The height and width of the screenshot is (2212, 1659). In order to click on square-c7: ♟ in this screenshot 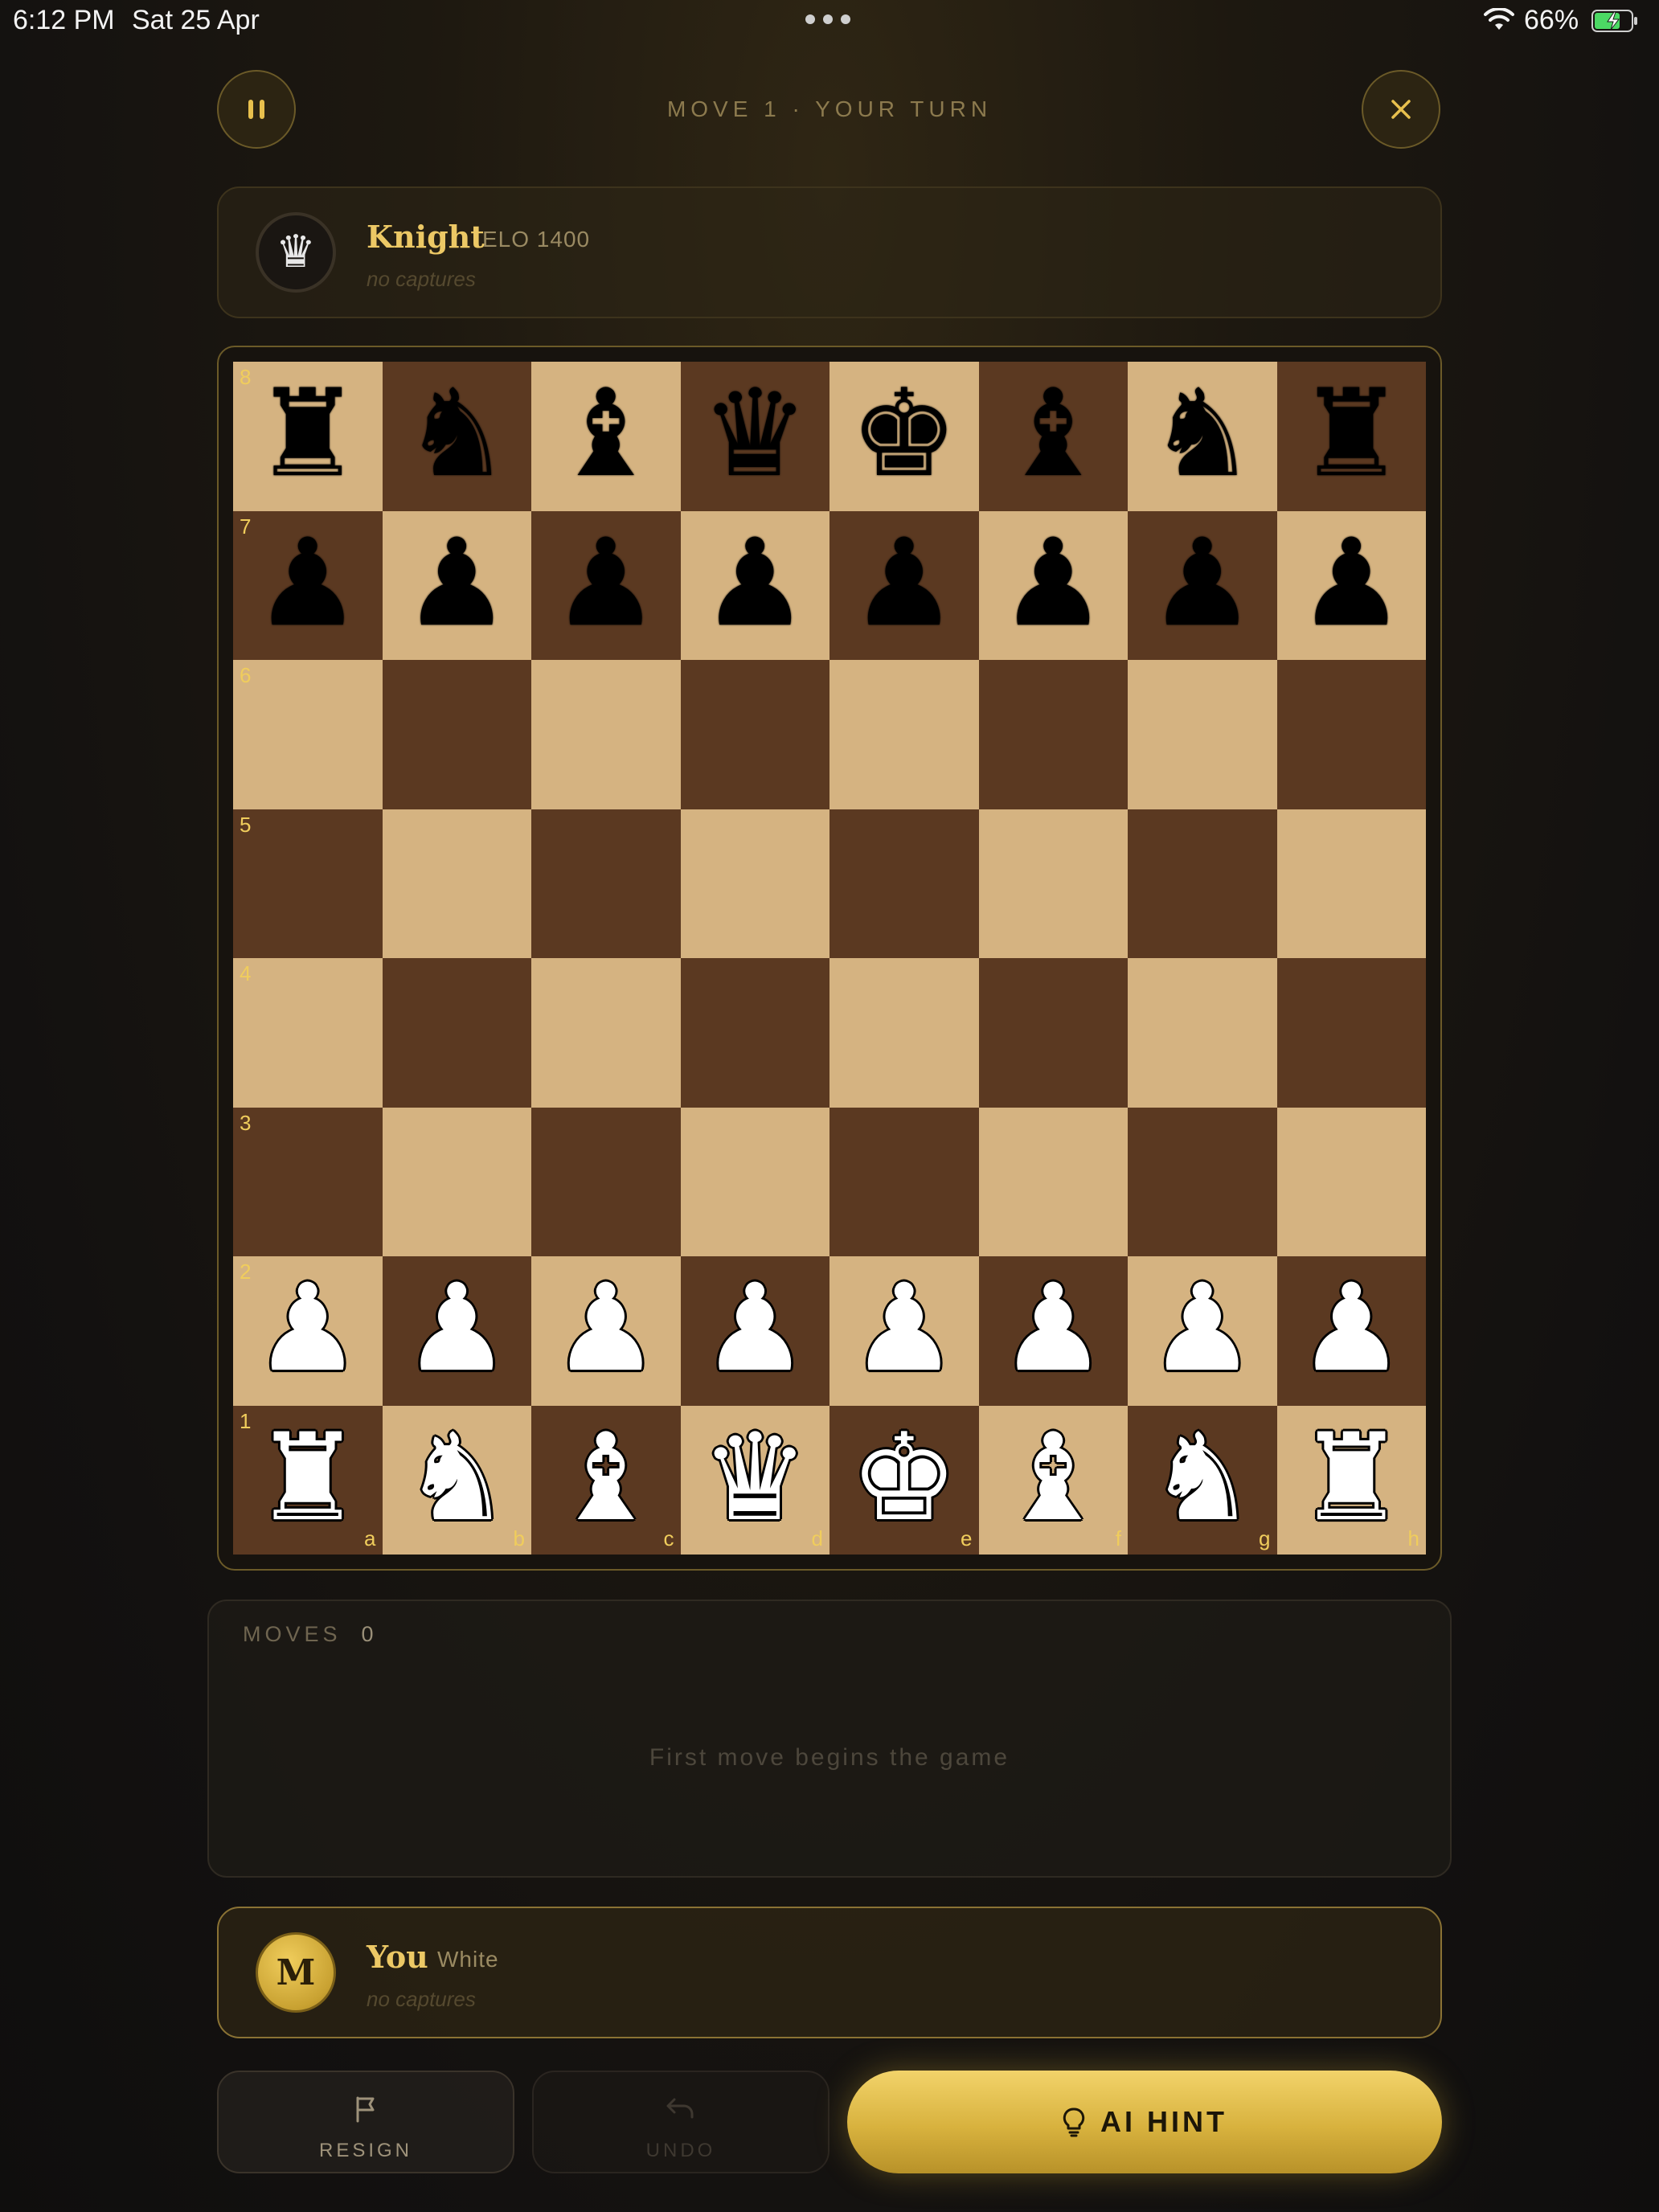, I will do `click(606, 585)`.